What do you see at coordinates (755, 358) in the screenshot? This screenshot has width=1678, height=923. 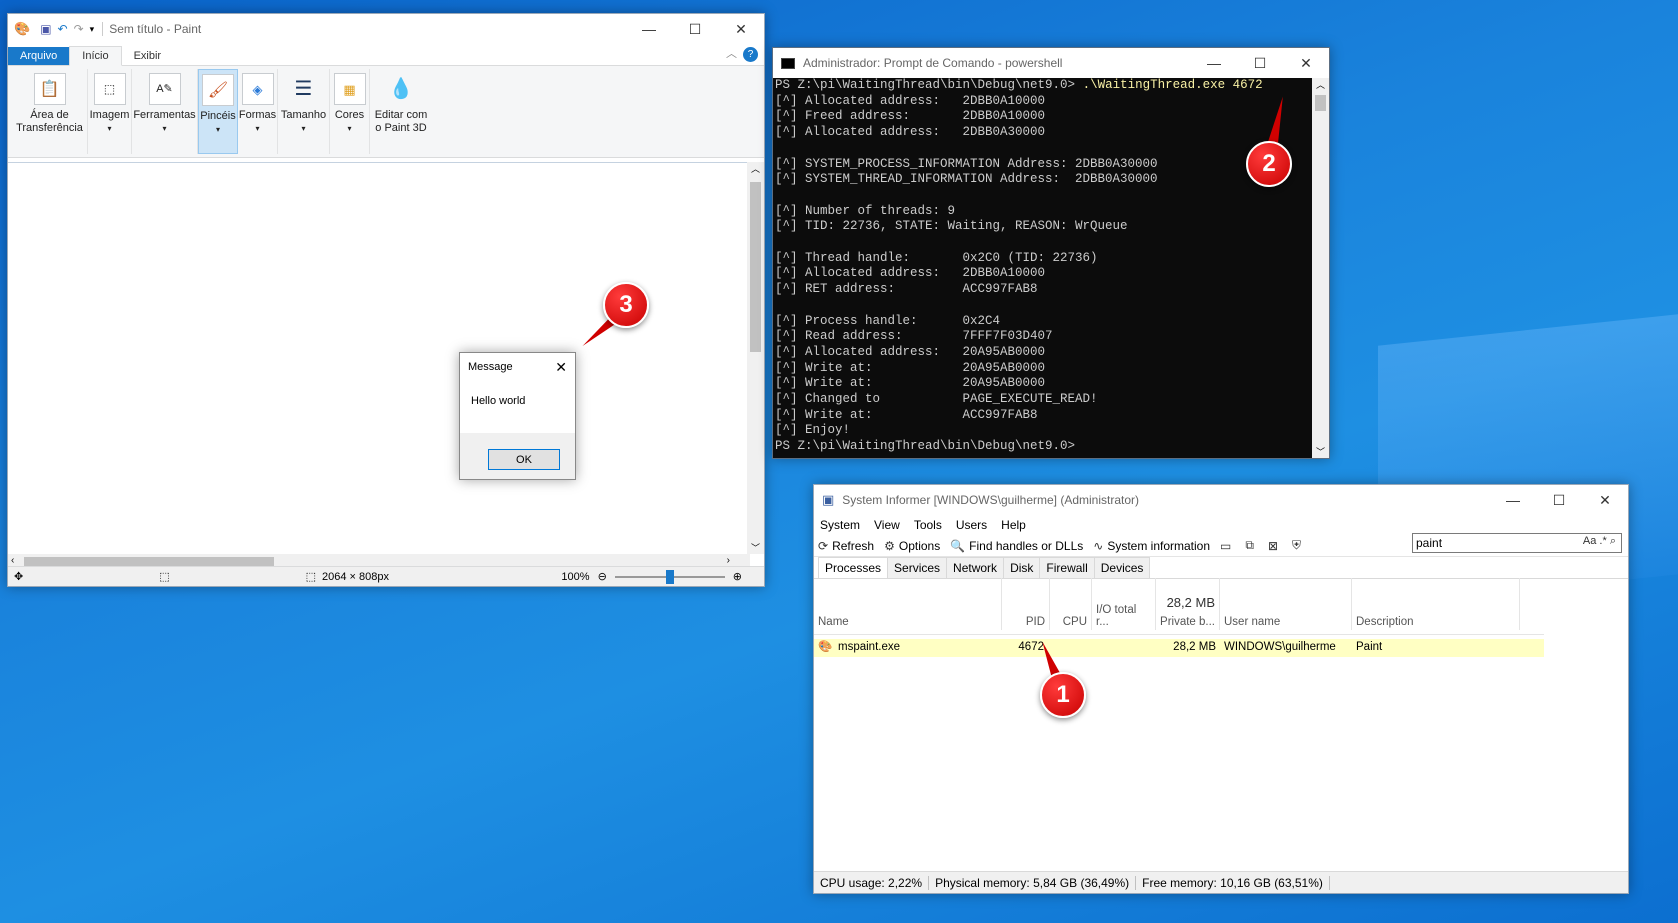 I see `canvas-vertical-scrollbar: ︿ ﹀` at bounding box center [755, 358].